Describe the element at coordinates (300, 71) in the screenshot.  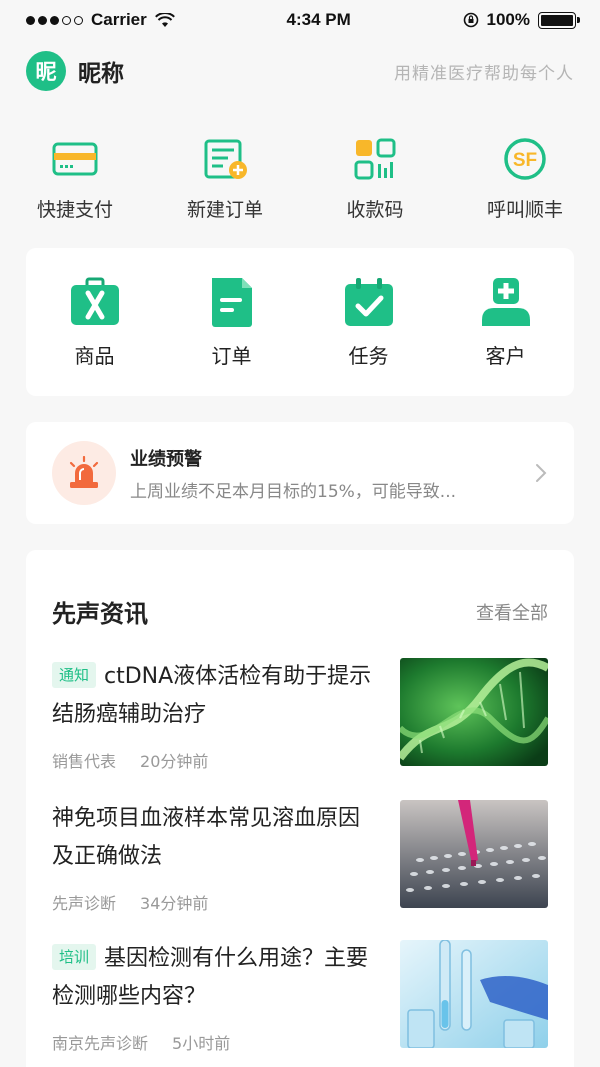
I see `header: 昵 昵称 用精准医疗帮助每个人` at that location.